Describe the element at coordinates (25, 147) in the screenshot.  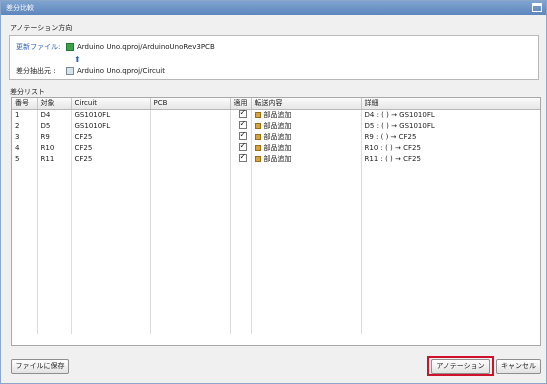
I see `cell-number: 4` at that location.